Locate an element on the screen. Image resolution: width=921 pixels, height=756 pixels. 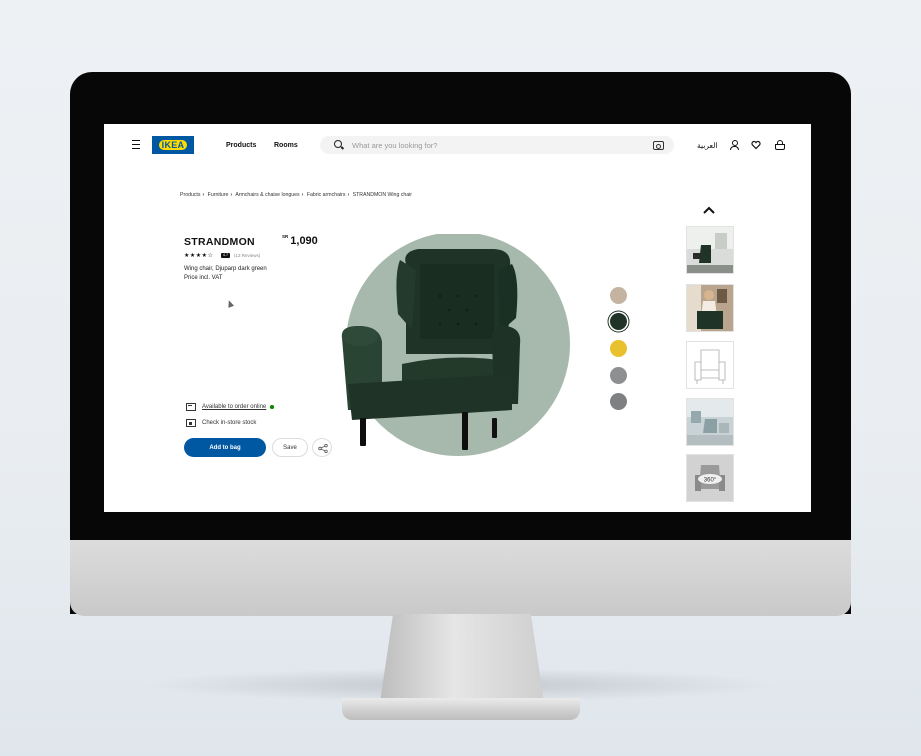
mouse-cursor is located at coordinates (230, 303).